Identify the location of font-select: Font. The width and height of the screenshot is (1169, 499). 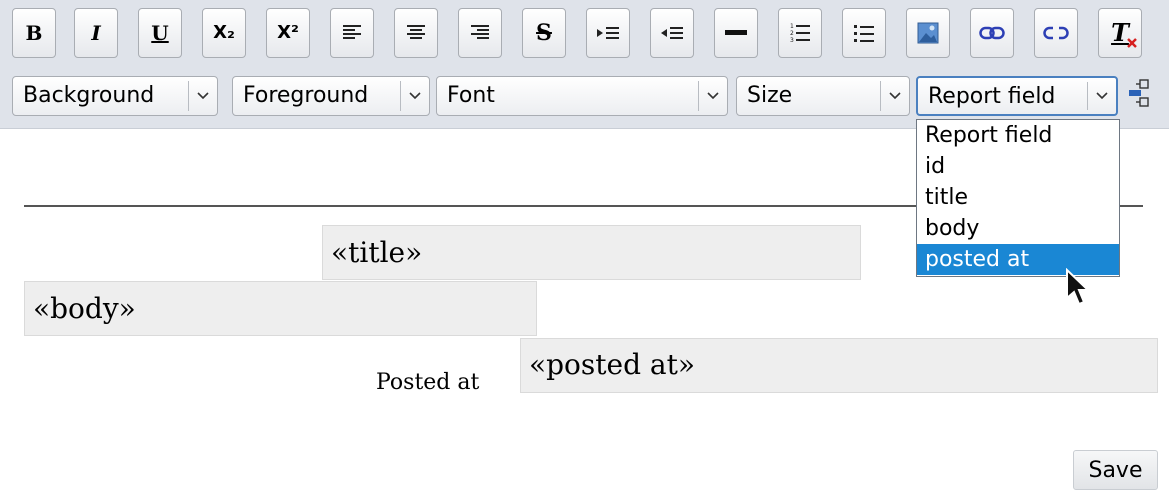
(582, 96).